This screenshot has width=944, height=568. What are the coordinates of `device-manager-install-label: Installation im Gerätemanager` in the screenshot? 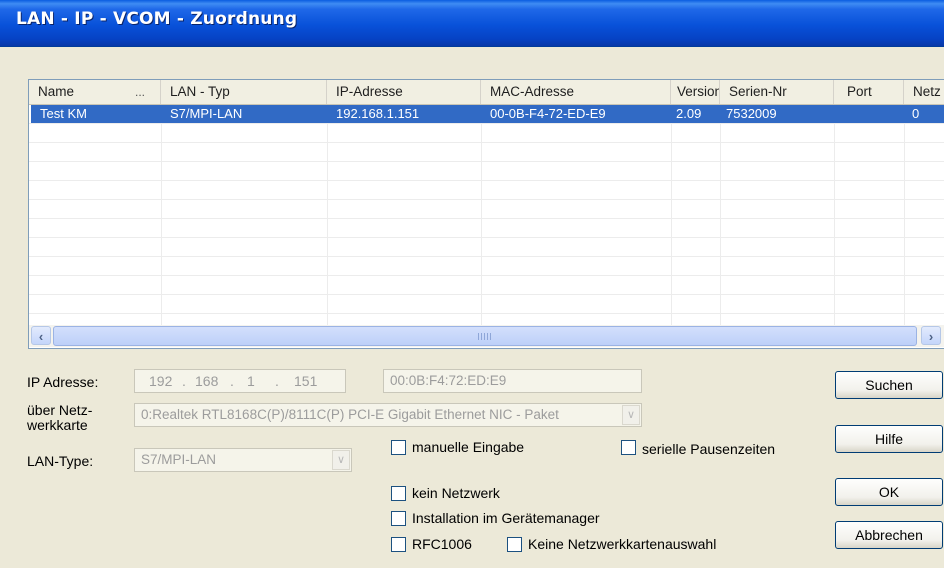 It's located at (506, 518).